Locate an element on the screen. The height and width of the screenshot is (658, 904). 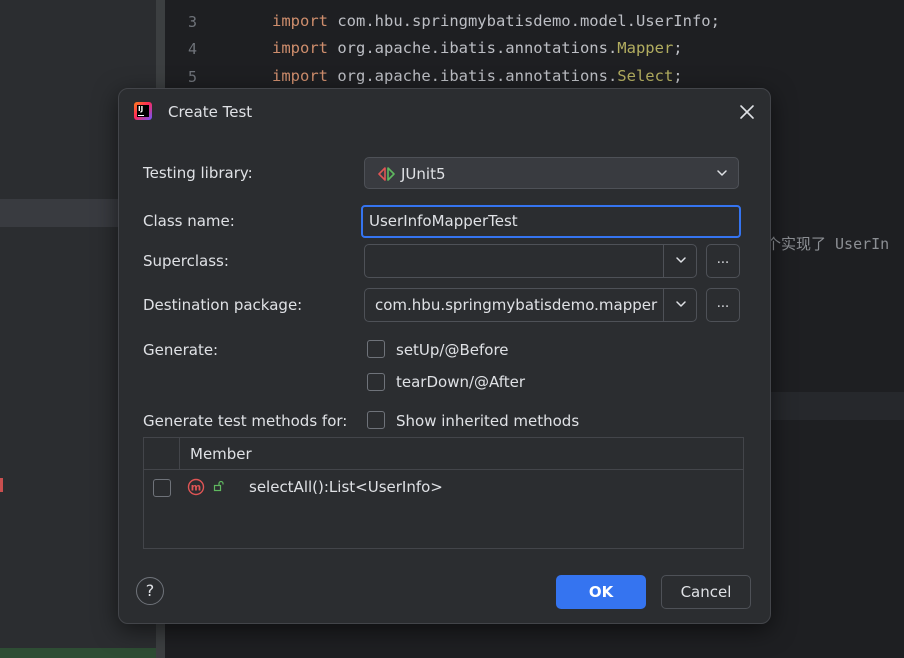
code-path: com.hbu.springmybatisdemo.model.UserInfo is located at coordinates (519, 21).